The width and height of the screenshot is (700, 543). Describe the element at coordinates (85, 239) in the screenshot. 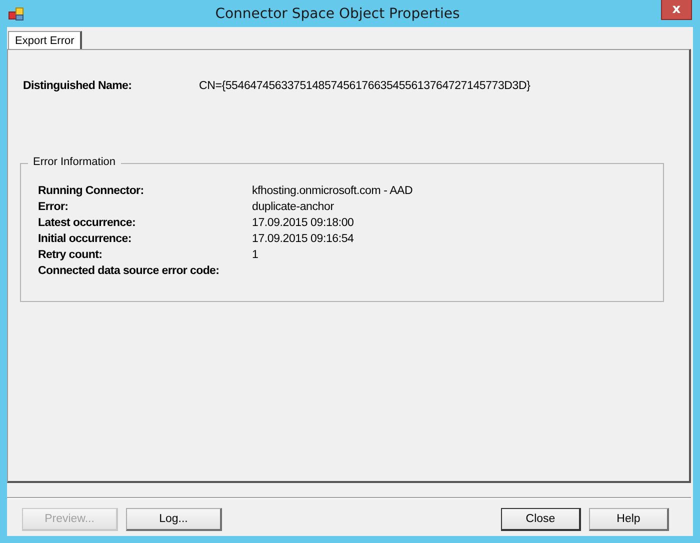

I see `field-label: Initial occurrence:` at that location.